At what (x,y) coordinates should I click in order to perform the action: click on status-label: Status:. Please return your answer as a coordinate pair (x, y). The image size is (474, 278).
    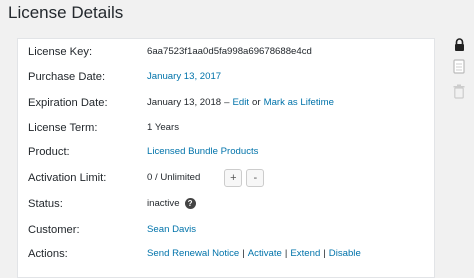
    Looking at the image, I should click on (45, 203).